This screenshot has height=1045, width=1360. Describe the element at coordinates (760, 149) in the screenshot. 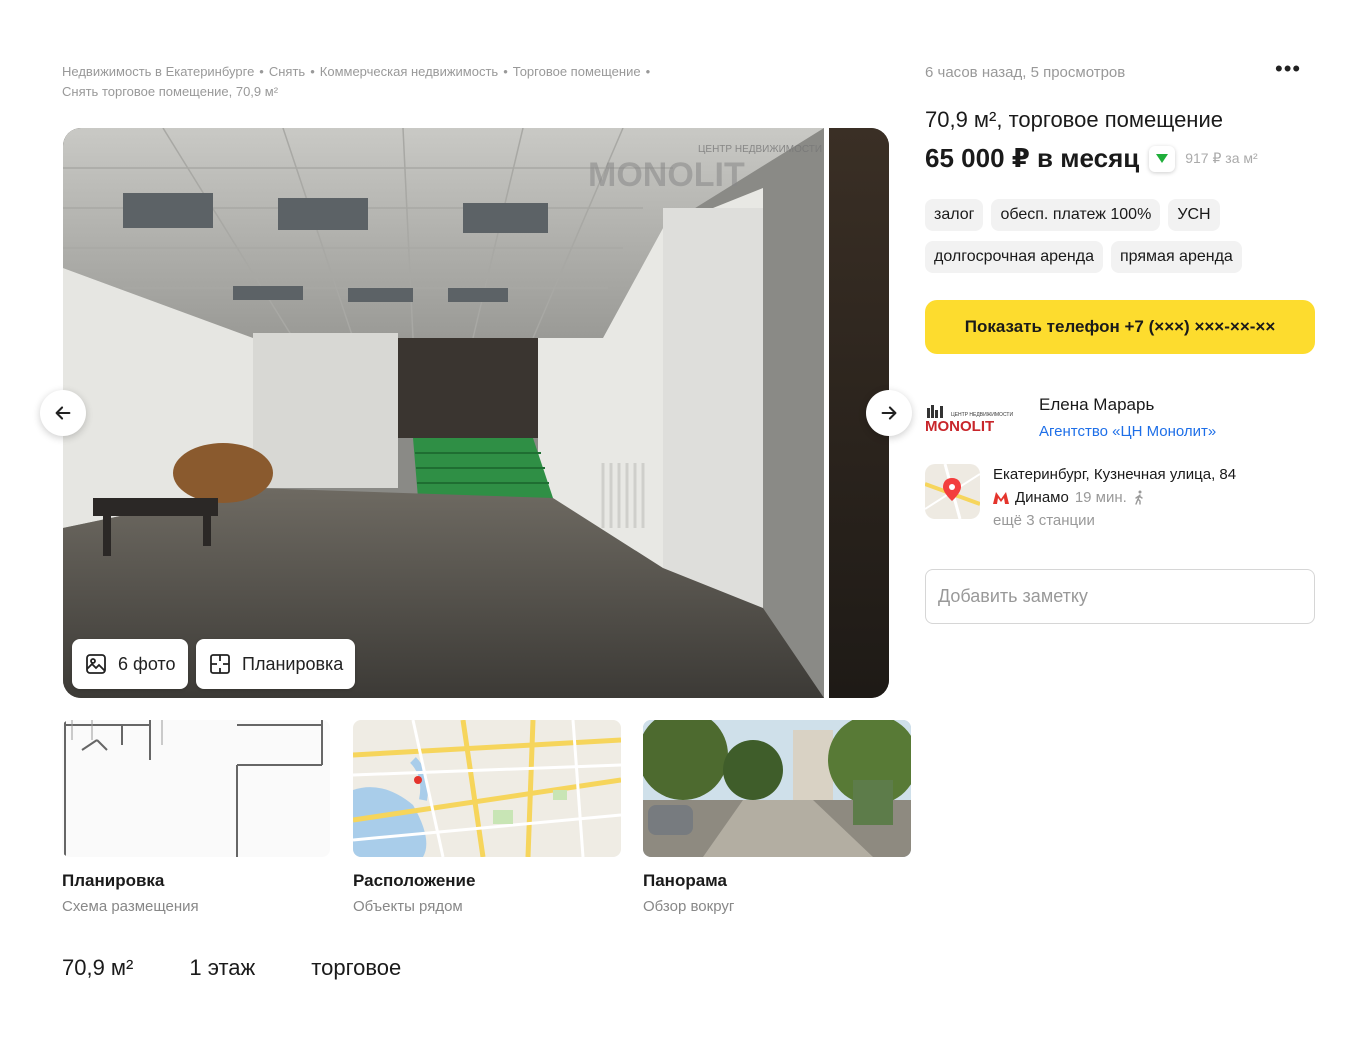

I see `watermark-small: ЦЕНТР НЕДВИЖИМОСТИ` at that location.